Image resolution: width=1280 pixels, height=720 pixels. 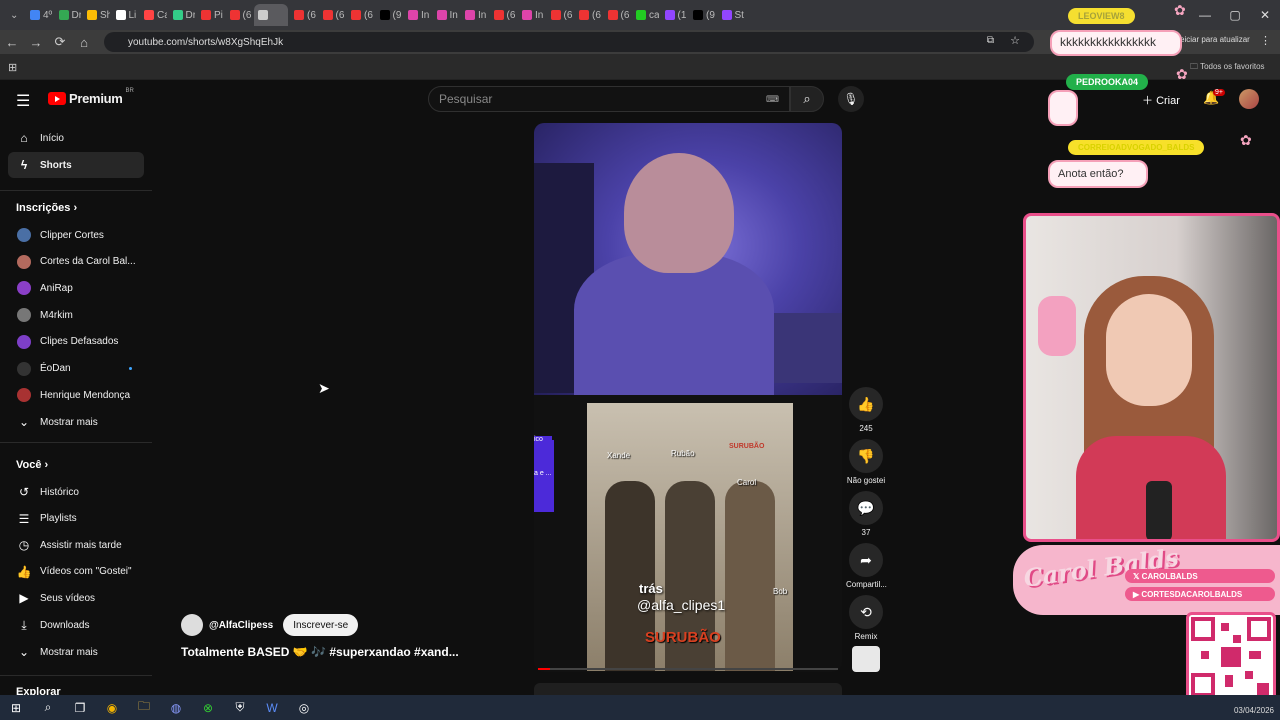 What do you see at coordinates (76, 369) in the screenshot?
I see `sidebar-subscription-item: ÉoDan` at bounding box center [76, 369].